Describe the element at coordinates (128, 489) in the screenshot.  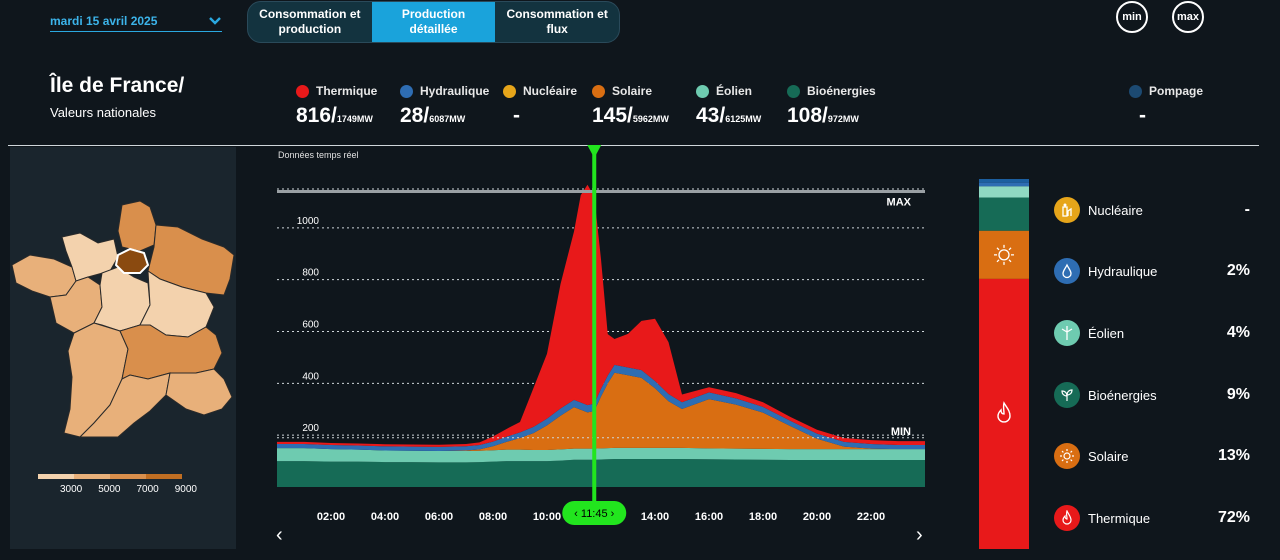
I see `map-legend-ticks: 3000 5000 7000 9000` at that location.